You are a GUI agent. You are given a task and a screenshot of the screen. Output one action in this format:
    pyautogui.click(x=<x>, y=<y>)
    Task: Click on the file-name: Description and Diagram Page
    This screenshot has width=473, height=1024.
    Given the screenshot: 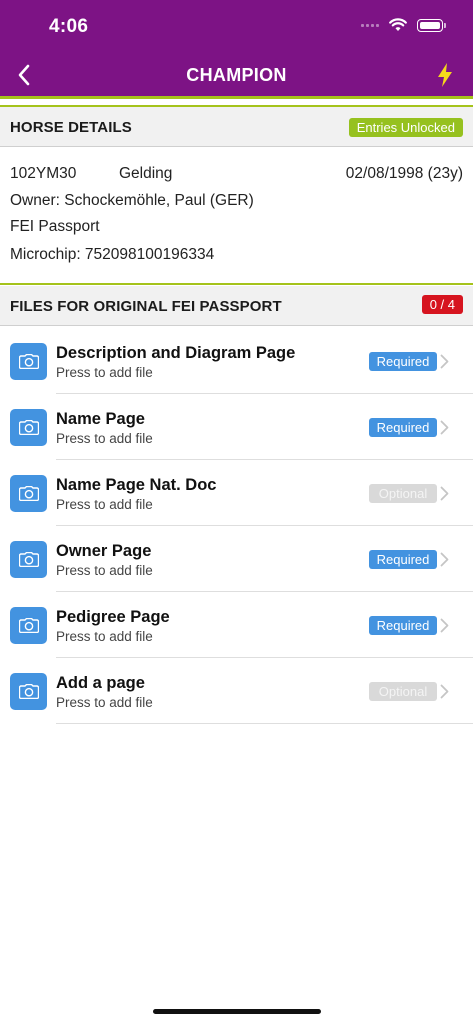 What is the action you would take?
    pyautogui.click(x=176, y=353)
    